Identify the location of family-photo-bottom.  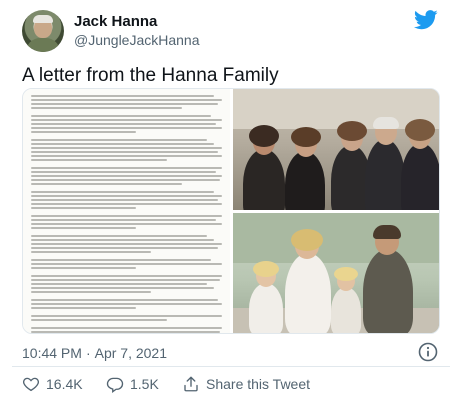
(336, 273).